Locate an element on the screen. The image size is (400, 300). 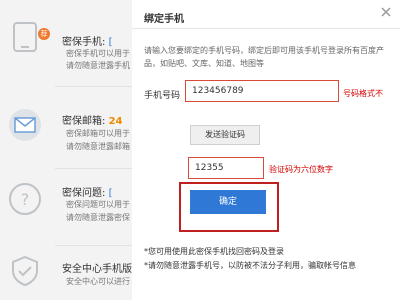
close-icon is located at coordinates (386, 12).